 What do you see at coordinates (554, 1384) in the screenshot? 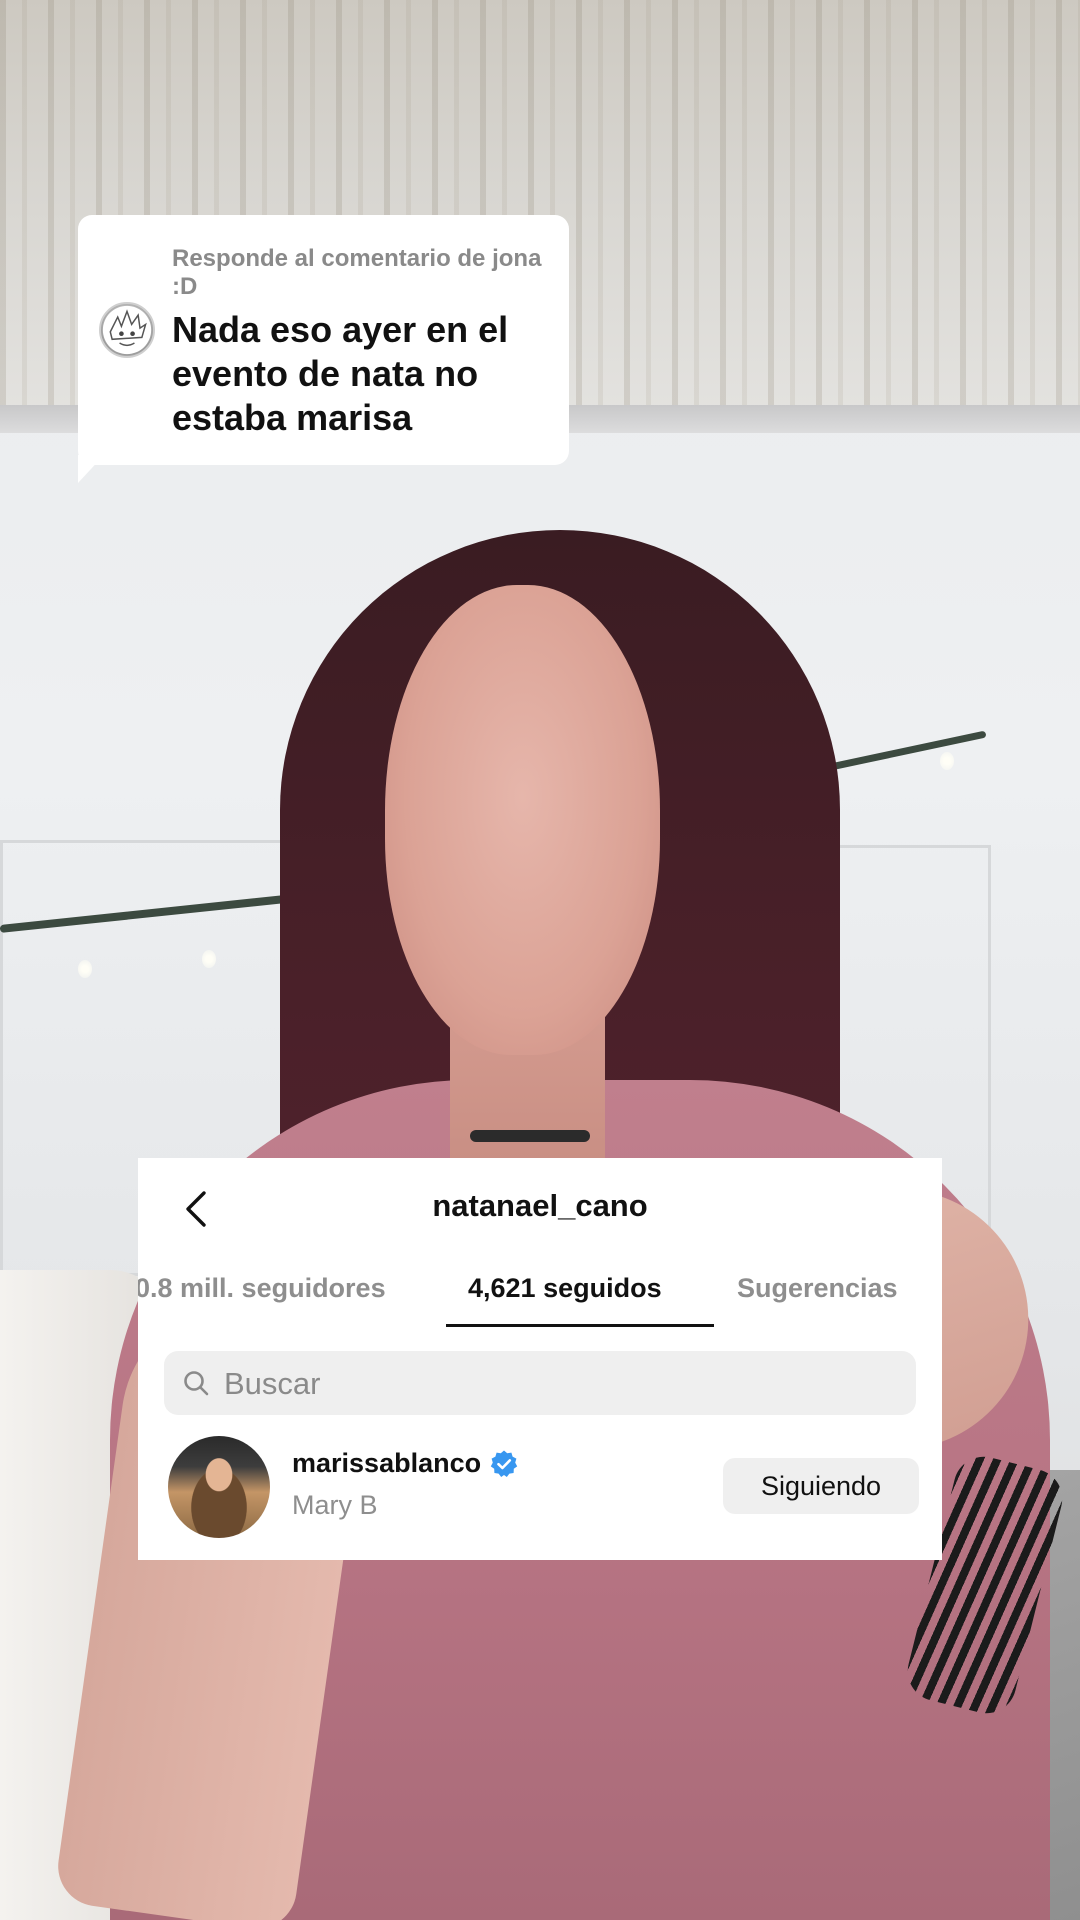
I see `search-input` at bounding box center [554, 1384].